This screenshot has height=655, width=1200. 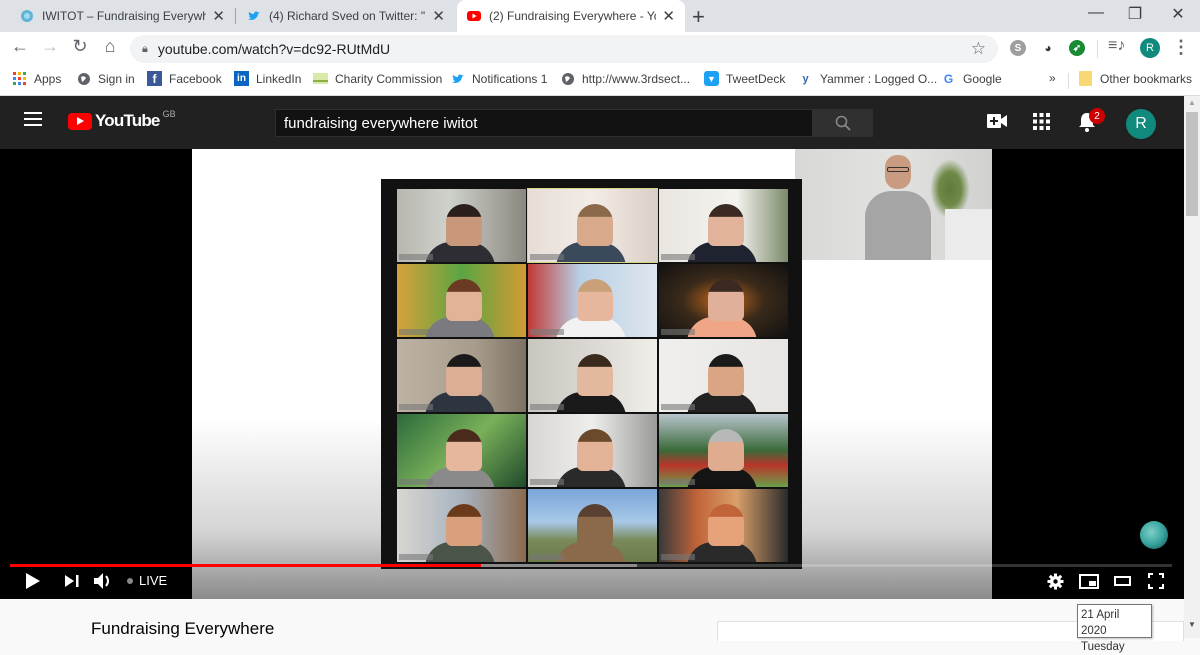 What do you see at coordinates (1116, 46) in the screenshot?
I see `media-controls-icon: ≡♪` at bounding box center [1116, 46].